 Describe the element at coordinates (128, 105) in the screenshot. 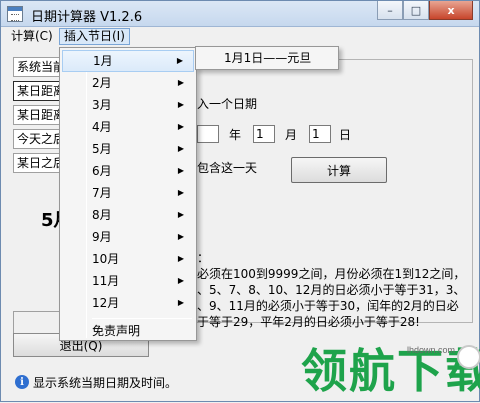

I see `menu-item-month-3: 3月 ▶` at that location.